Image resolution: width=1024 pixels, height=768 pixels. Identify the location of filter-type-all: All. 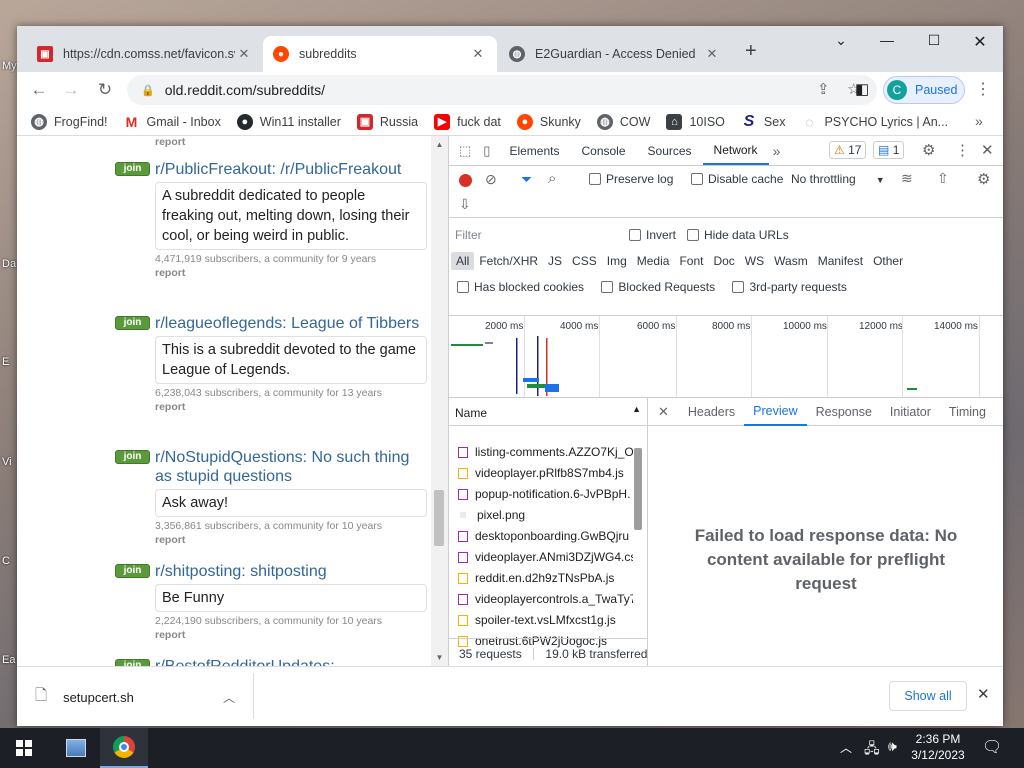
(463, 261).